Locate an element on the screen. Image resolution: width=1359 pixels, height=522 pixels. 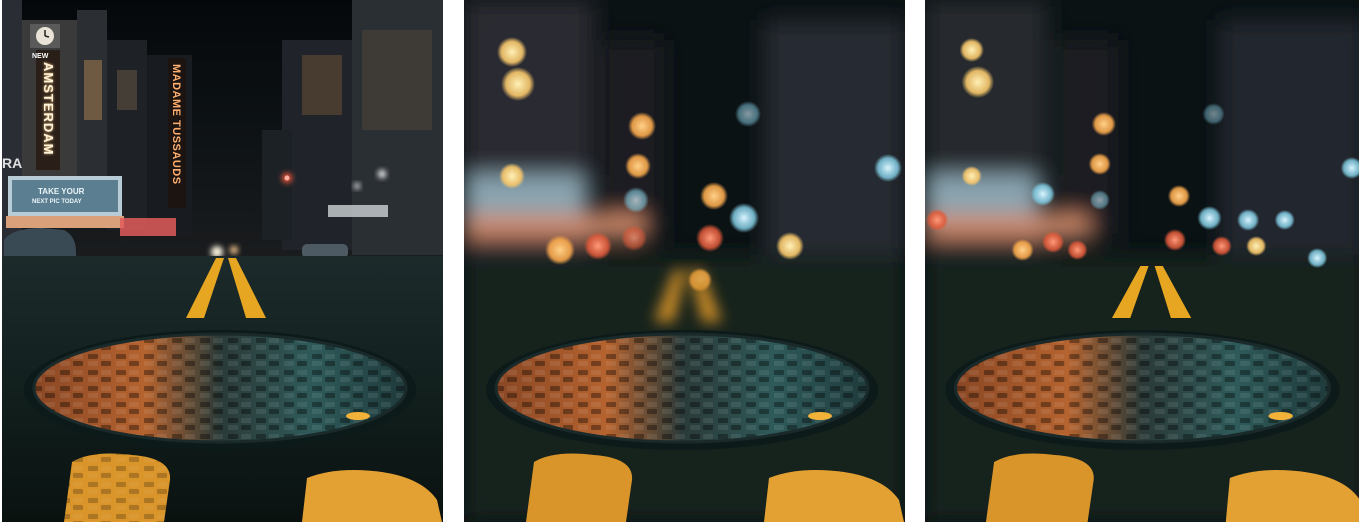
sign-madame-tussauds: MADAME TUSSAUDS is located at coordinates (176, 124).